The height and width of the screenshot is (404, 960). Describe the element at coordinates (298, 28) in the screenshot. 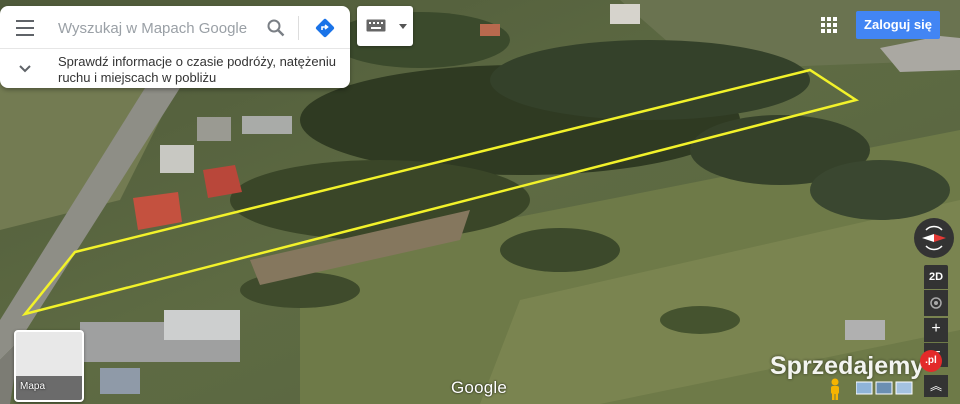

I see `search-divider` at that location.